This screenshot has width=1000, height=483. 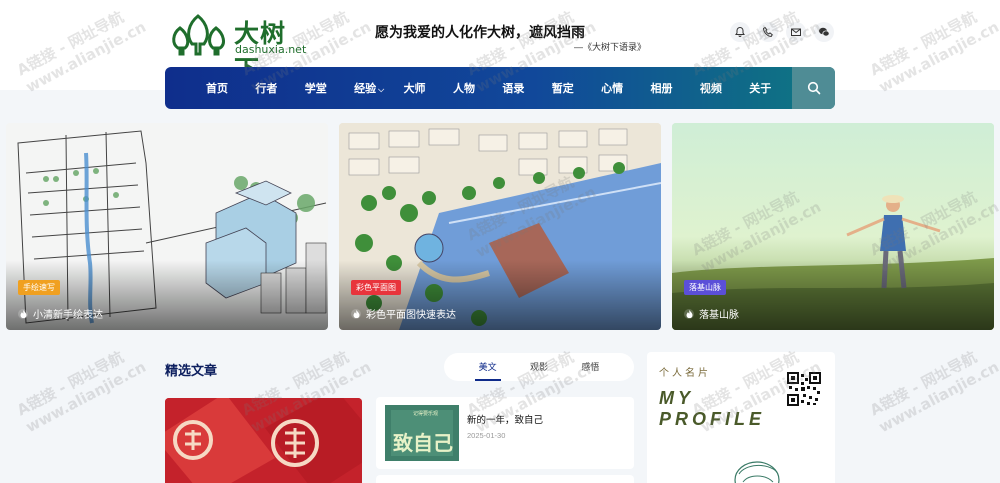 What do you see at coordinates (423, 443) in the screenshot?
I see `post-thumbnail-big-text: 致自己` at bounding box center [423, 443].